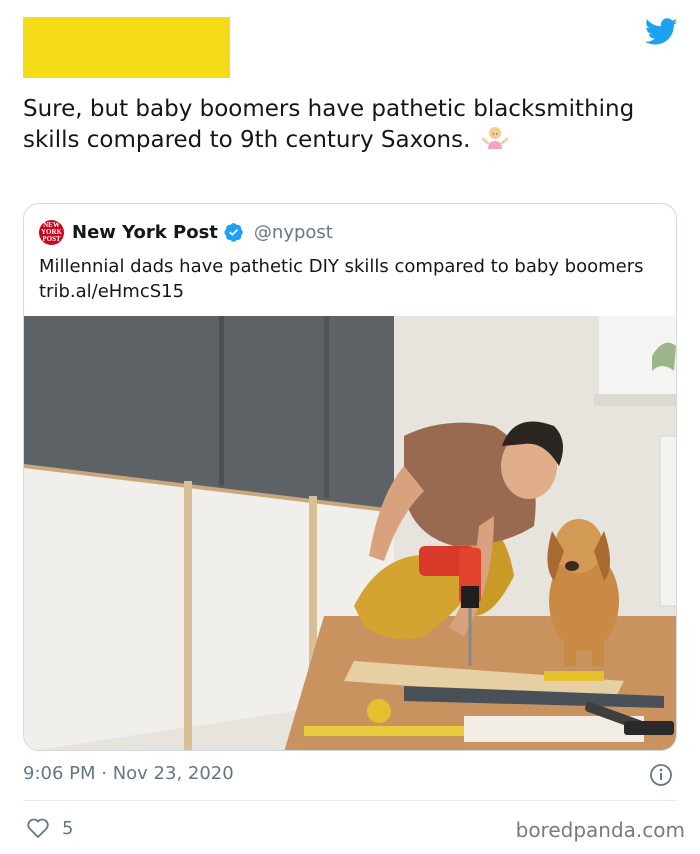  I want to click on info-icon, so click(661, 775).